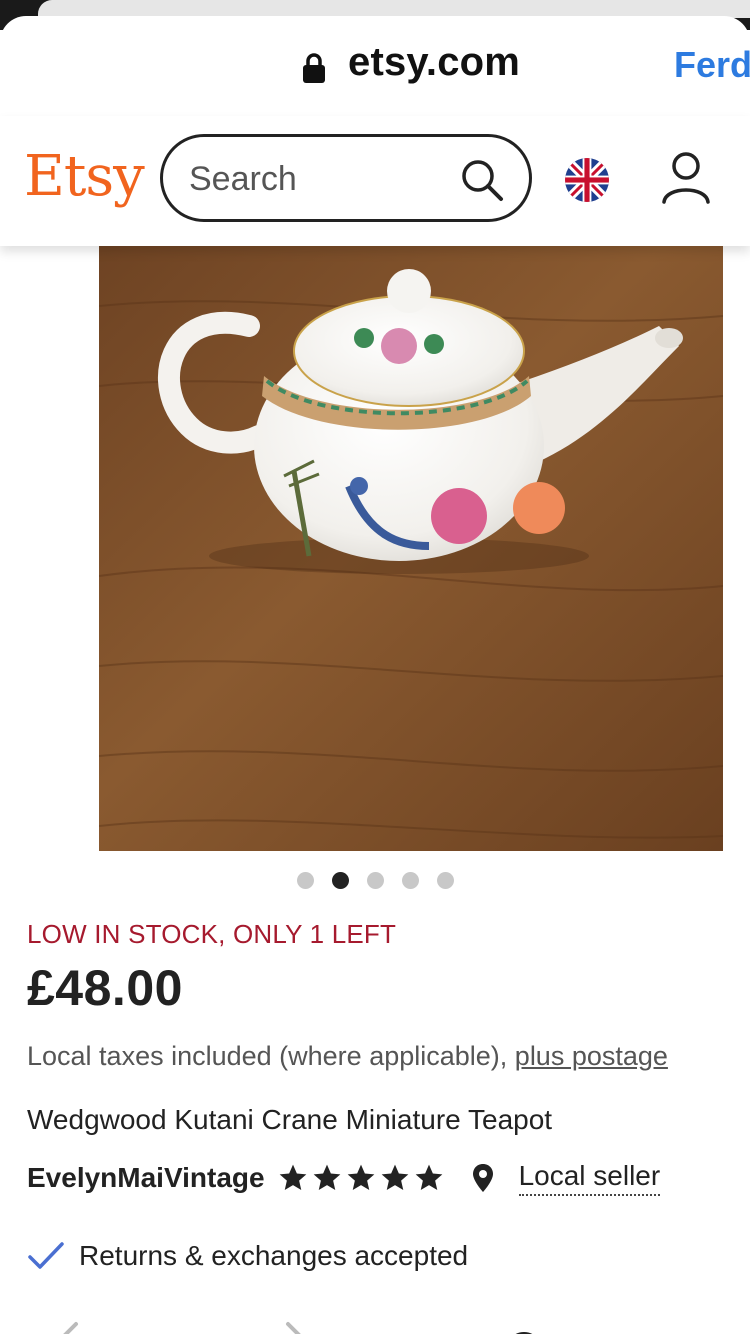 This screenshot has height=1334, width=750. I want to click on reader-button: Ferd, so click(712, 65).